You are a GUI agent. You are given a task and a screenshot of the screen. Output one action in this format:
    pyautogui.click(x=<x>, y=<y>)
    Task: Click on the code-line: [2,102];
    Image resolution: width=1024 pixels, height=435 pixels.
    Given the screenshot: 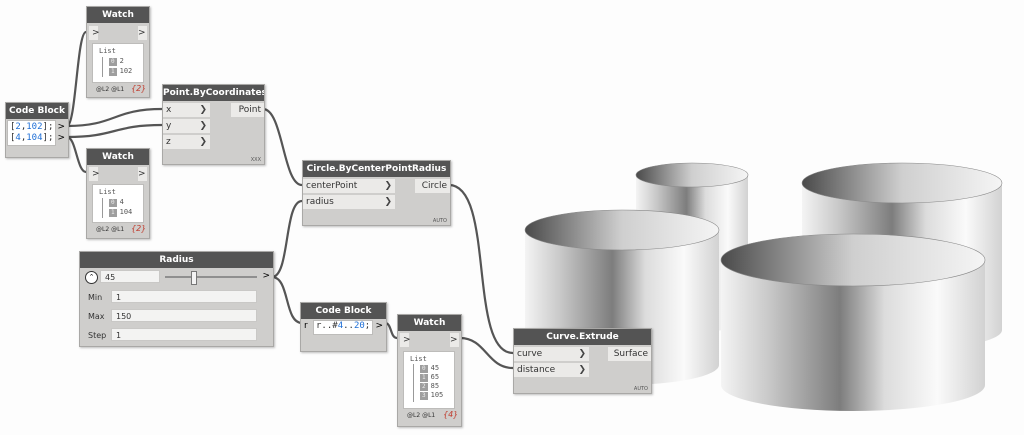 What is the action you would take?
    pyautogui.click(x=32, y=127)
    